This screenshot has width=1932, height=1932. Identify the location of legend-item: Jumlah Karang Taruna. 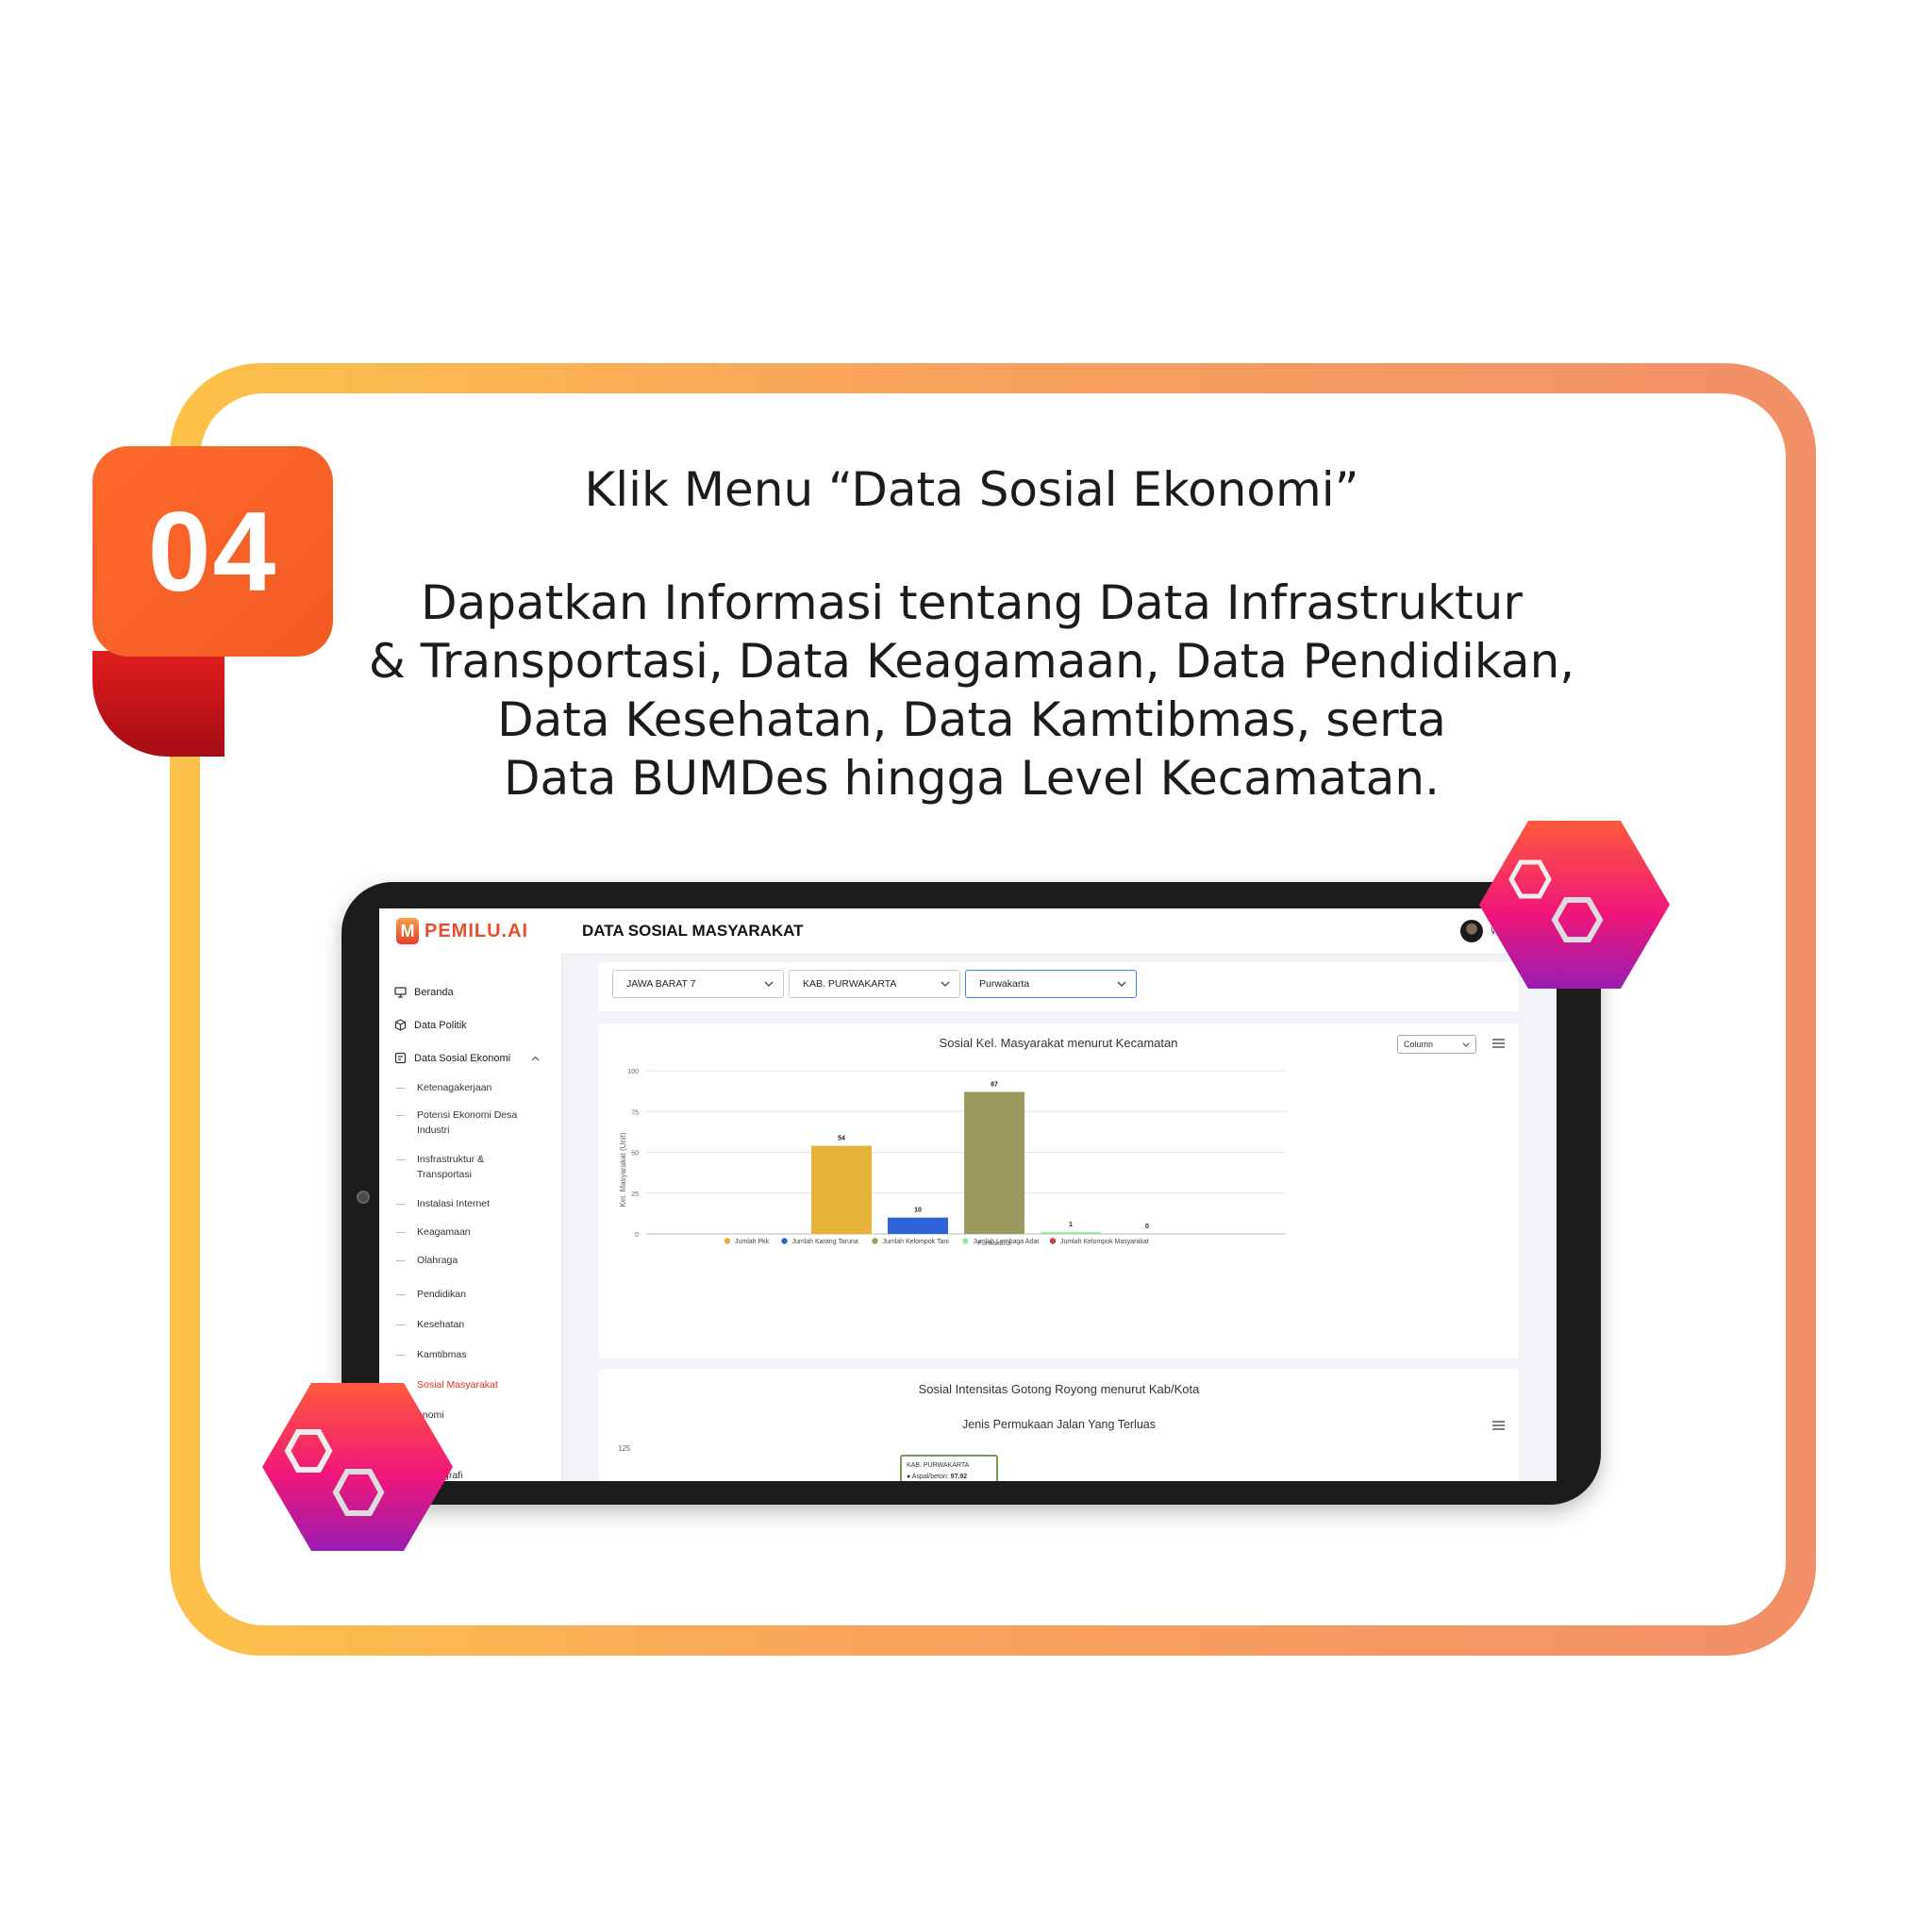
(825, 1242).